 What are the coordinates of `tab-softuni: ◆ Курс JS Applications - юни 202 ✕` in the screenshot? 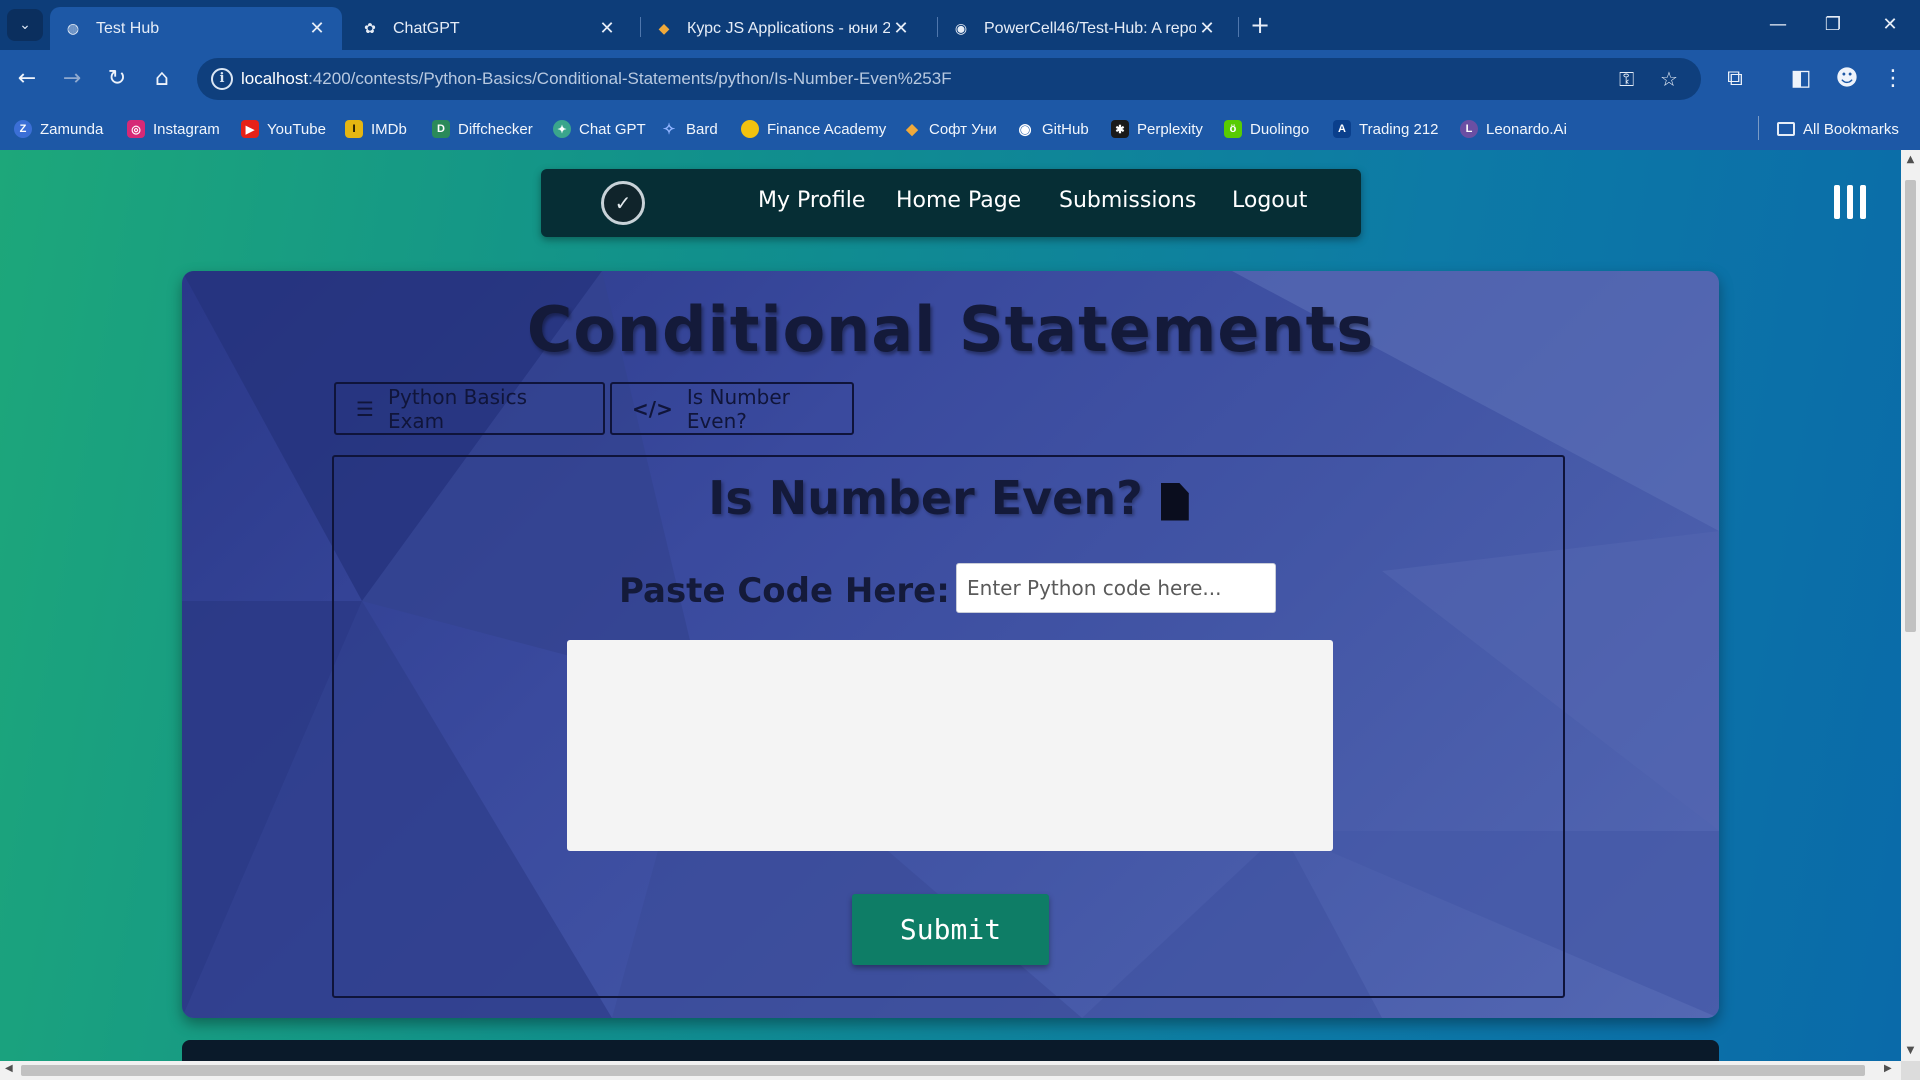 It's located at (783, 28).